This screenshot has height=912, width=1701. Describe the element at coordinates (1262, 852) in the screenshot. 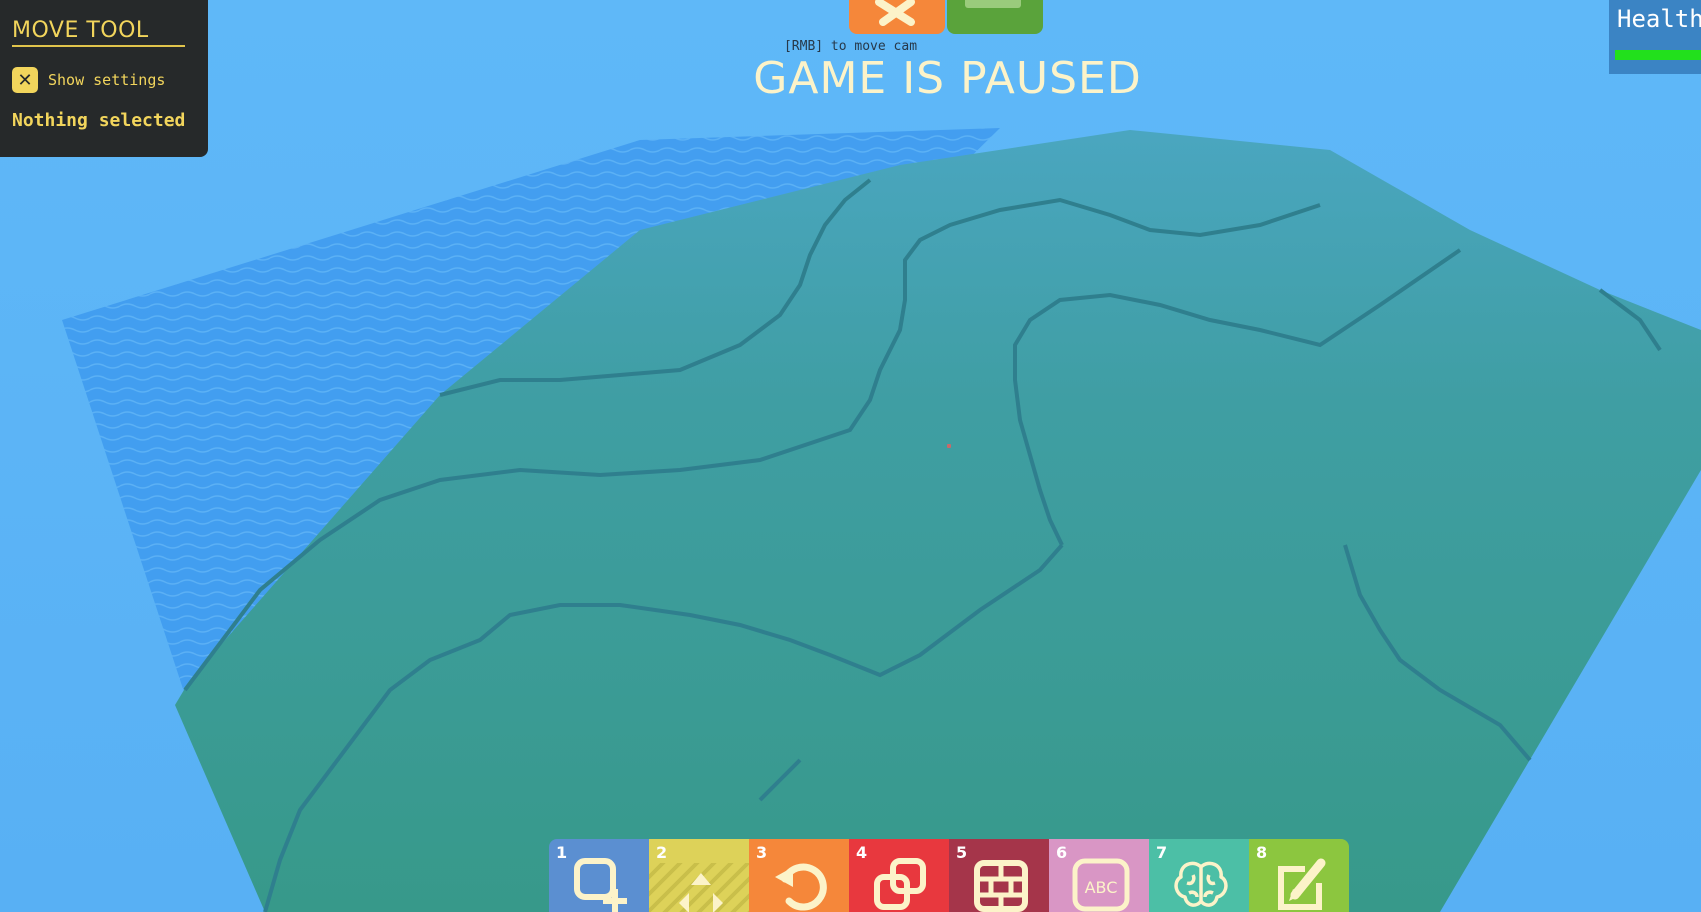

I see `slot-key: 8` at that location.